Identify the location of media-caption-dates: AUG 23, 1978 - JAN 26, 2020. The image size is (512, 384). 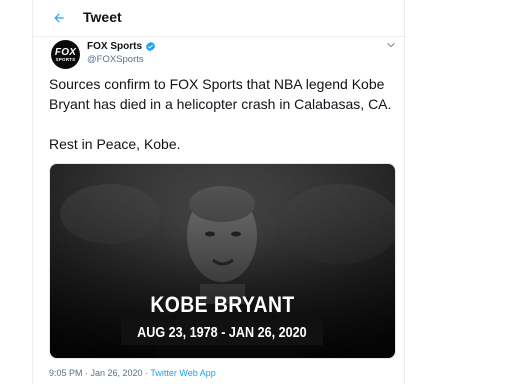
(222, 332).